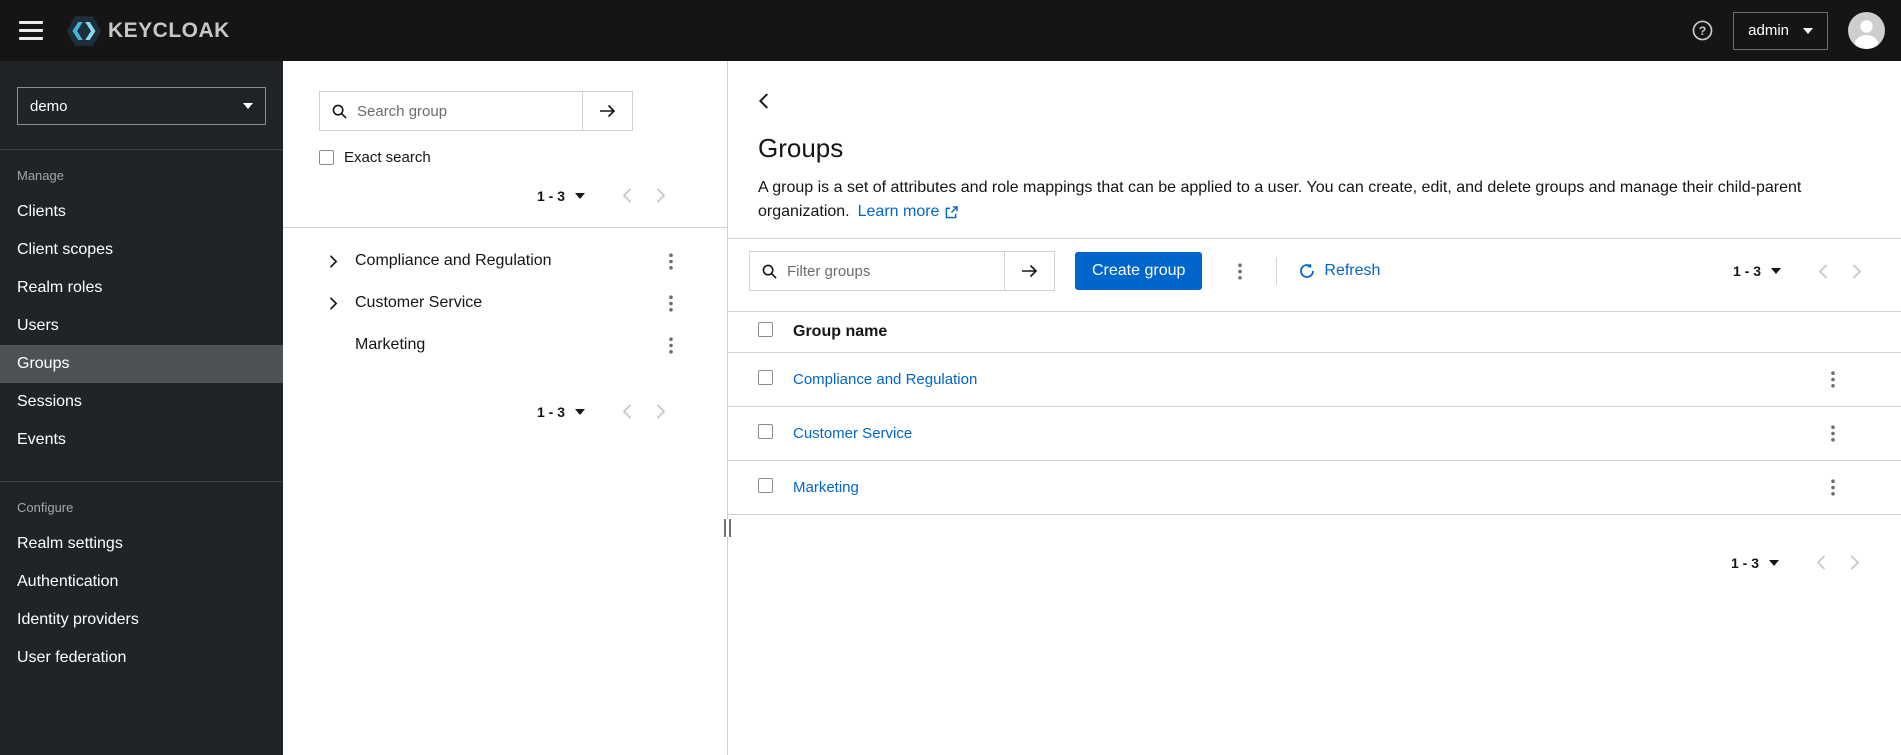  Describe the element at coordinates (141, 364) in the screenshot. I see `sidebar-item-groups: Groups` at that location.